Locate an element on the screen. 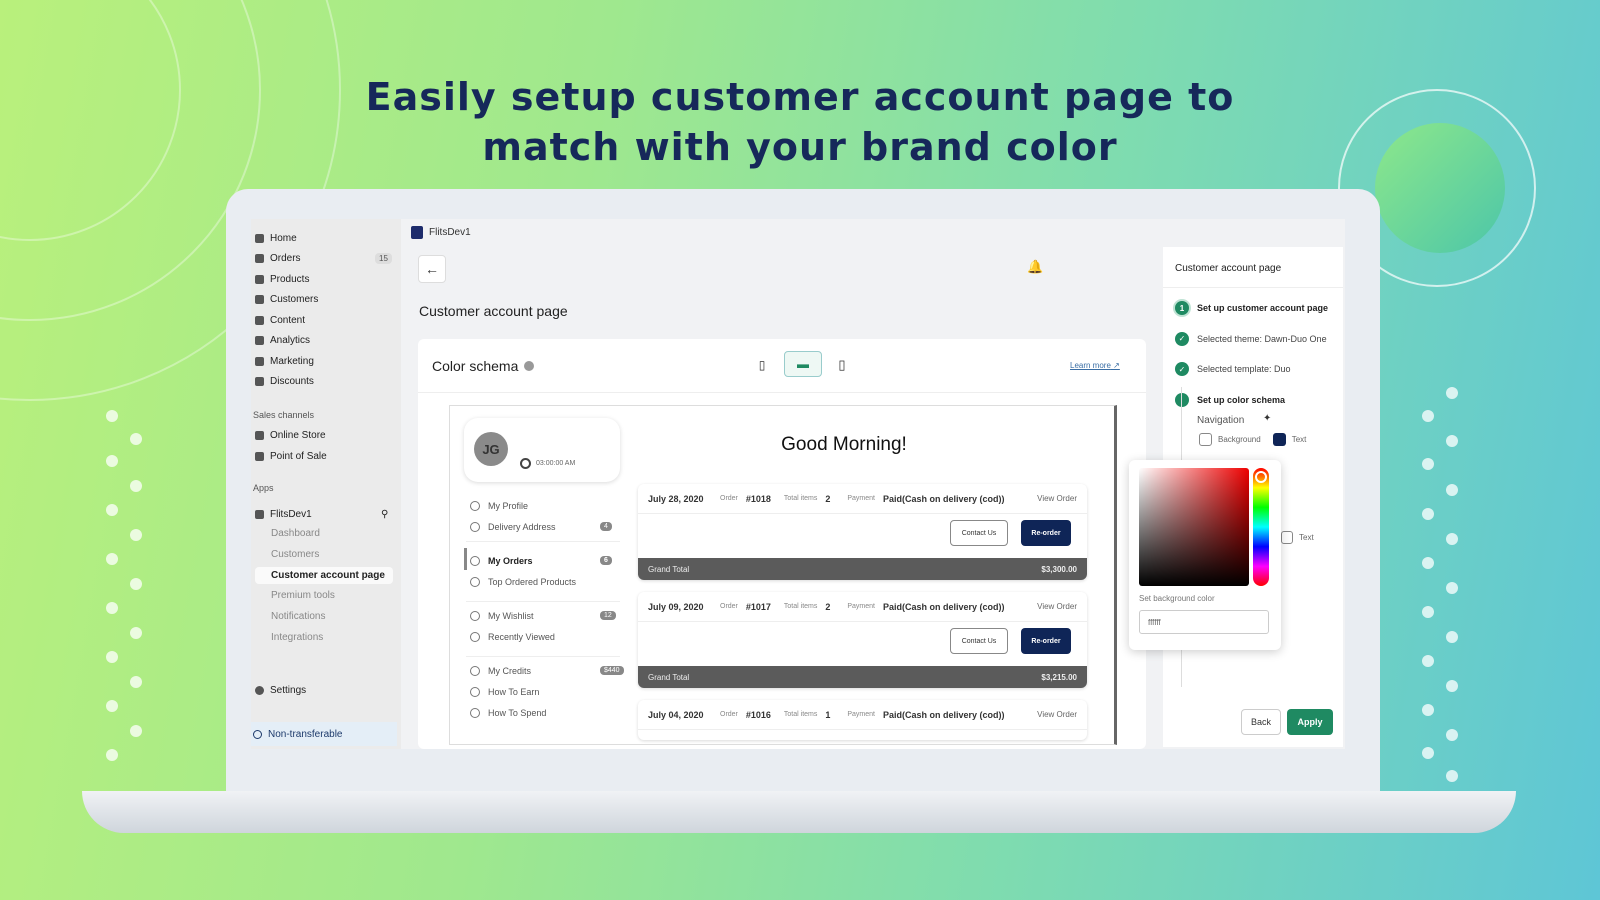  preview-nav-item: My Profile is located at coordinates (499, 506).